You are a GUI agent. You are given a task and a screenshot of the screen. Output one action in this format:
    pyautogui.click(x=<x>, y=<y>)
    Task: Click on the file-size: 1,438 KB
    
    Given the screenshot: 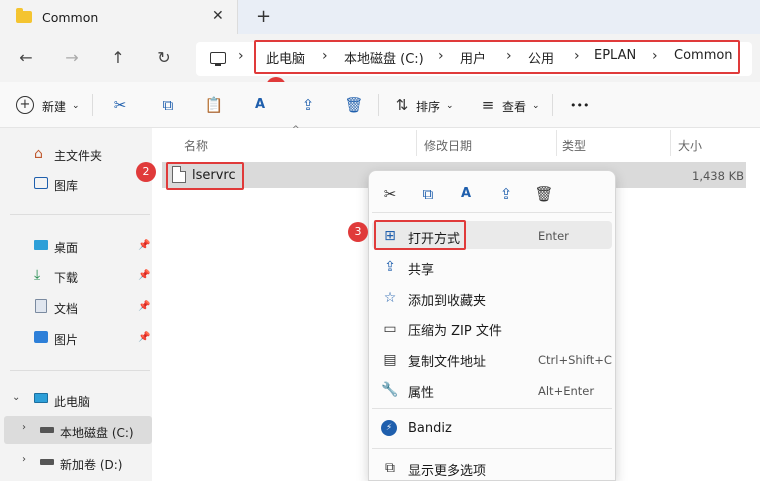 What is the action you would take?
    pyautogui.click(x=718, y=176)
    